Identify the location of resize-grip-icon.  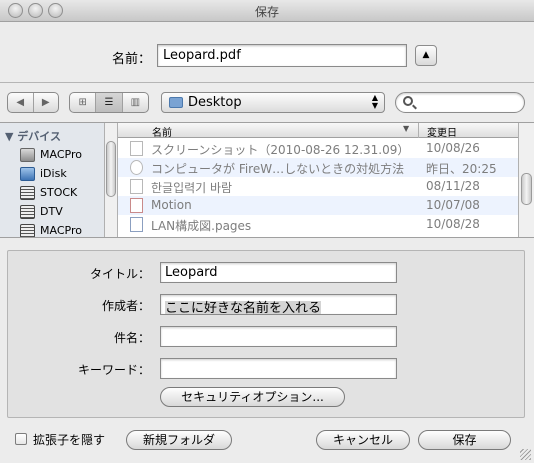
(525, 454).